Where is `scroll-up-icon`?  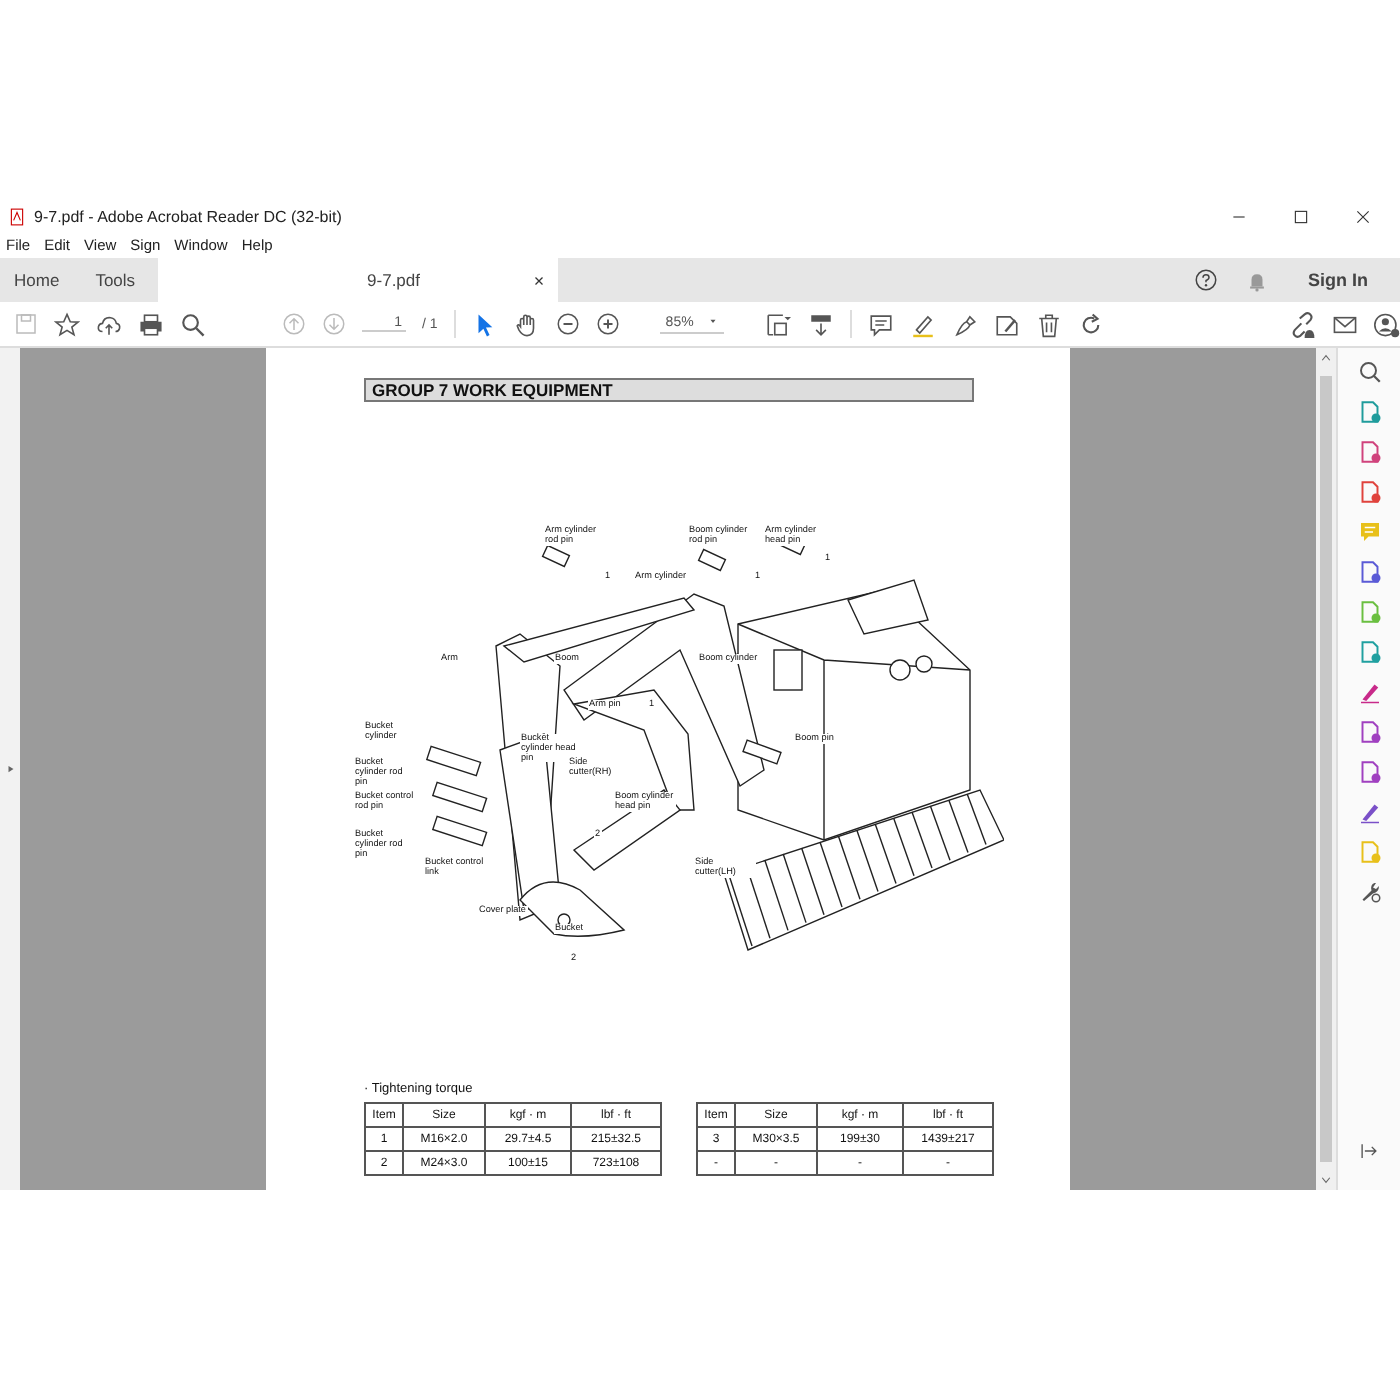 scroll-up-icon is located at coordinates (1326, 358).